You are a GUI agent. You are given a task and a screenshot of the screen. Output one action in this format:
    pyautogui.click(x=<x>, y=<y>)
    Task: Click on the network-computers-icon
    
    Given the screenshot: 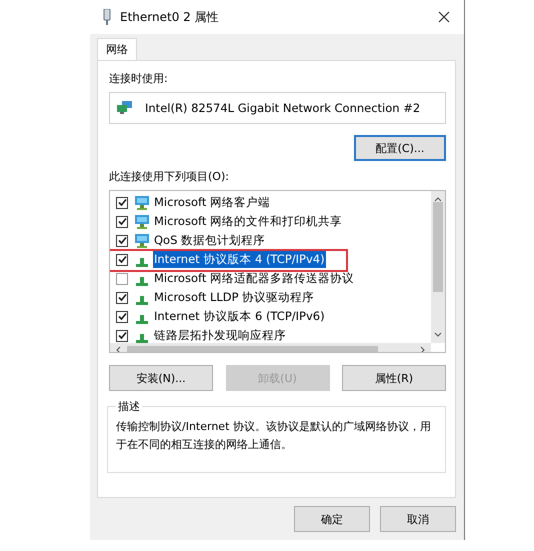 What is the action you would take?
    pyautogui.click(x=125, y=108)
    